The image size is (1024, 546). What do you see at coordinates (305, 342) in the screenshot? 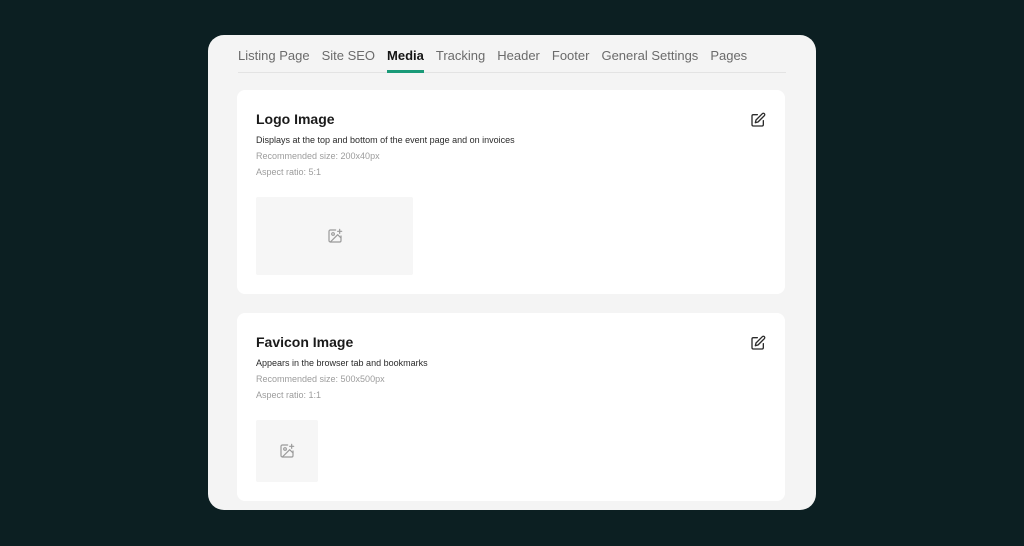
I see `favicon-image-title: Favicon Image` at bounding box center [305, 342].